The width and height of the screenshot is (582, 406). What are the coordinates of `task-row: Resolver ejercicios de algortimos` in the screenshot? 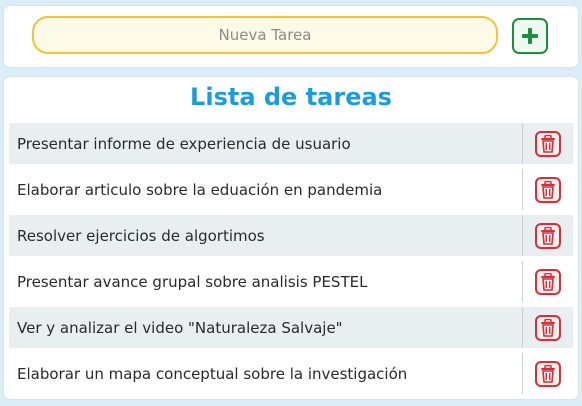 It's located at (291, 235).